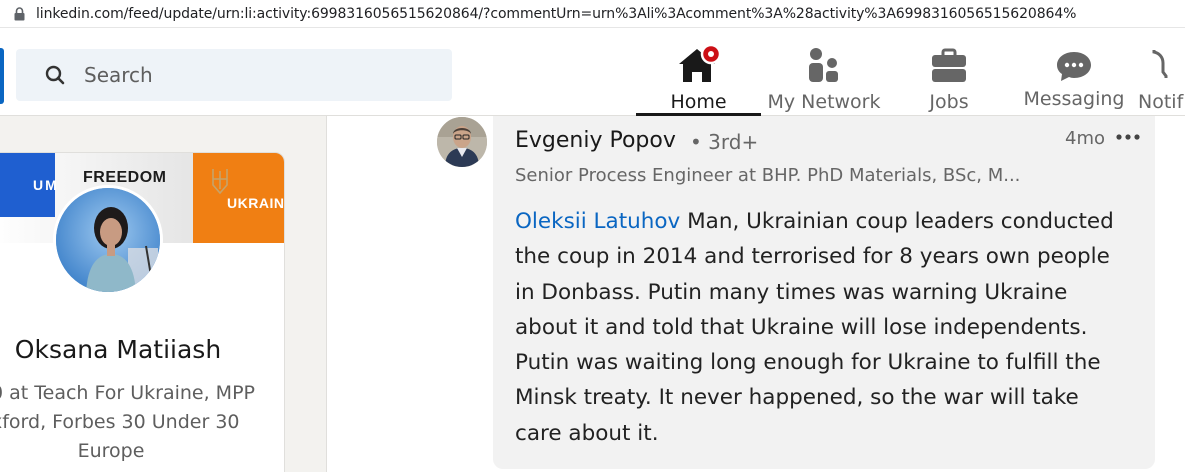  I want to click on banner-text: FREEDOM, so click(125, 177).